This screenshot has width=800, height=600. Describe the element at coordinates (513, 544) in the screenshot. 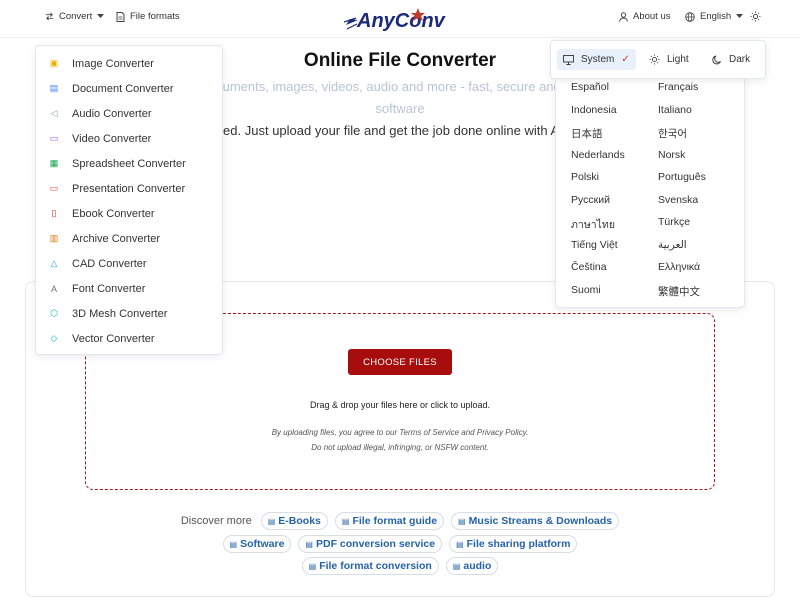

I see `discover-chip-file-sharing: ▤ File sharing platform` at that location.